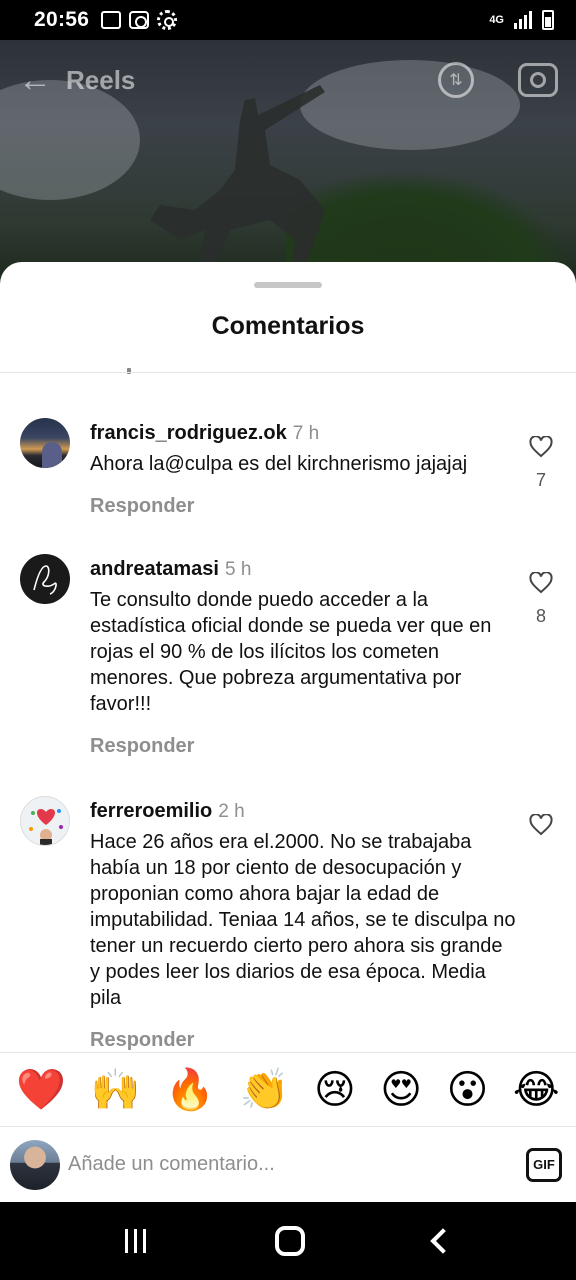  What do you see at coordinates (265, 1090) in the screenshot?
I see `emoji-clapping: 👏` at bounding box center [265, 1090].